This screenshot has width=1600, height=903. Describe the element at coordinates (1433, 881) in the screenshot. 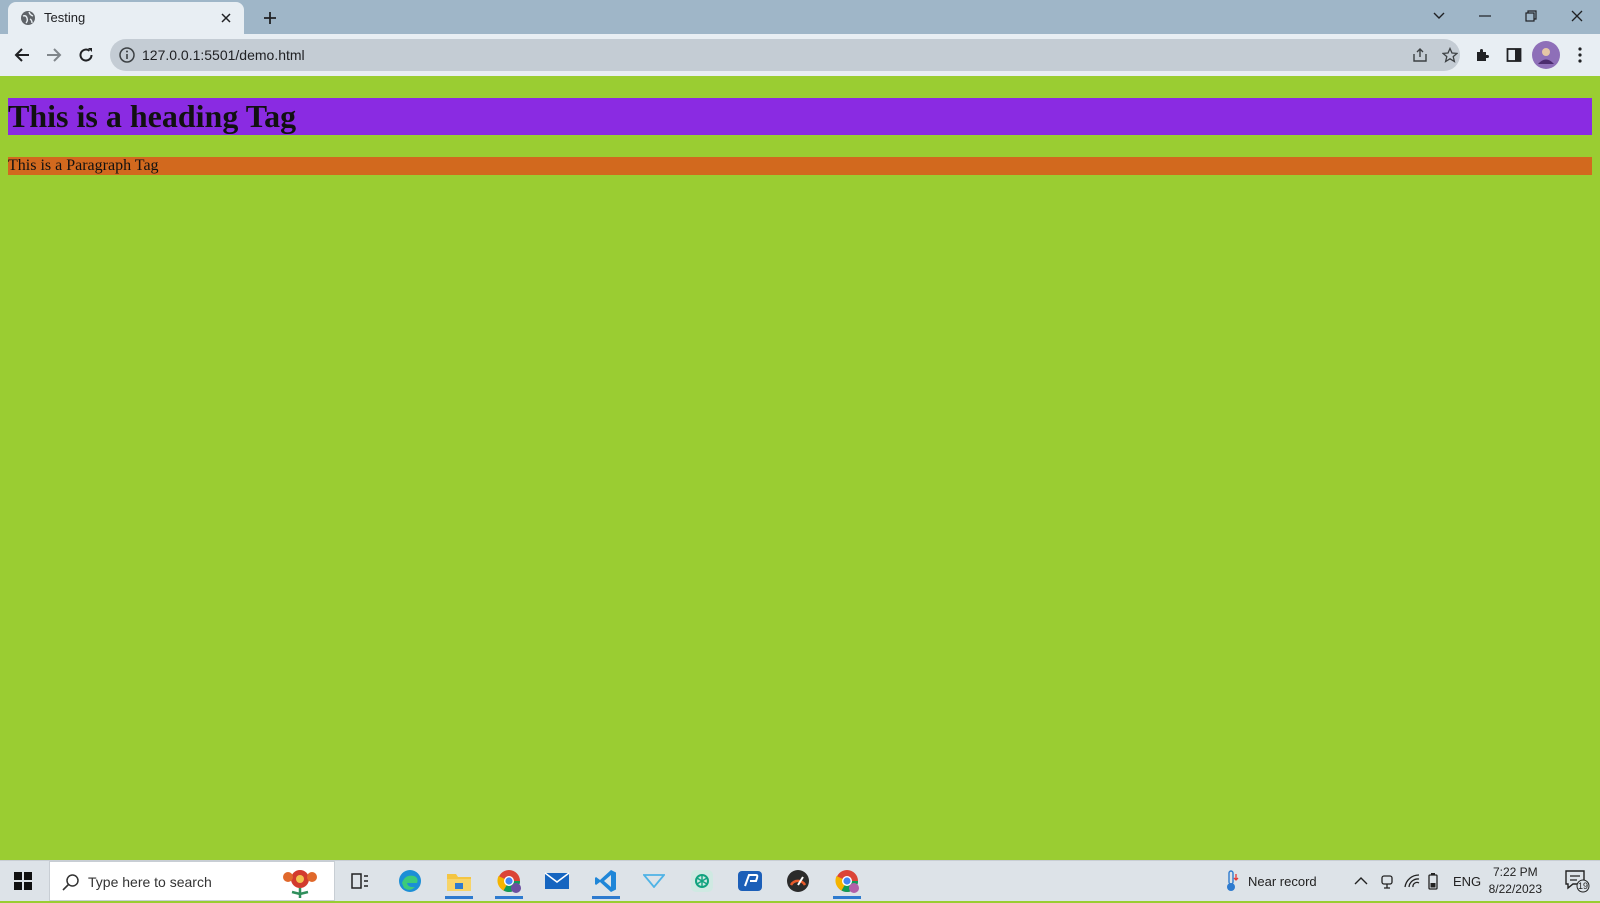

I see `battery-icon` at that location.